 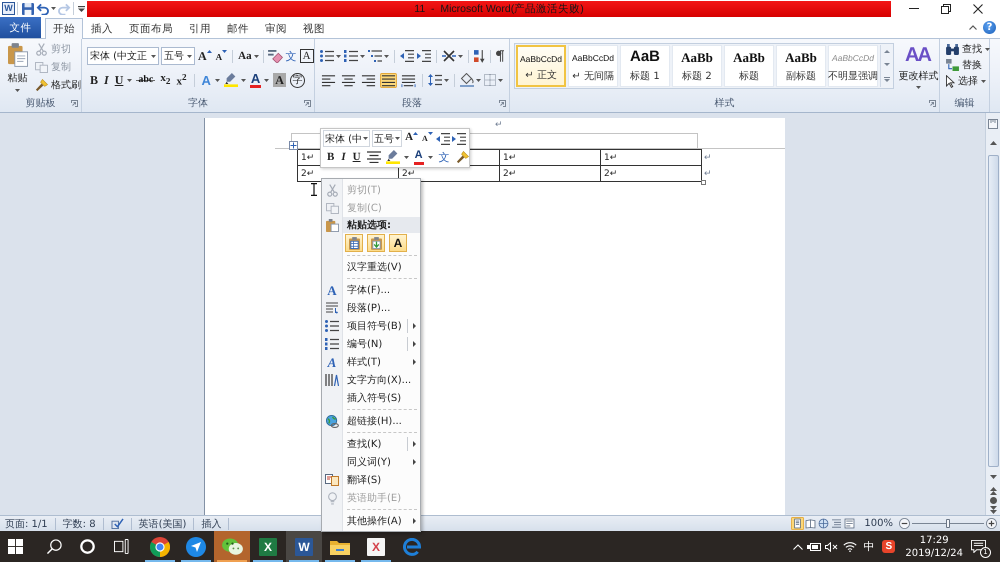 I want to click on zoom-slider-thumb, so click(x=948, y=523).